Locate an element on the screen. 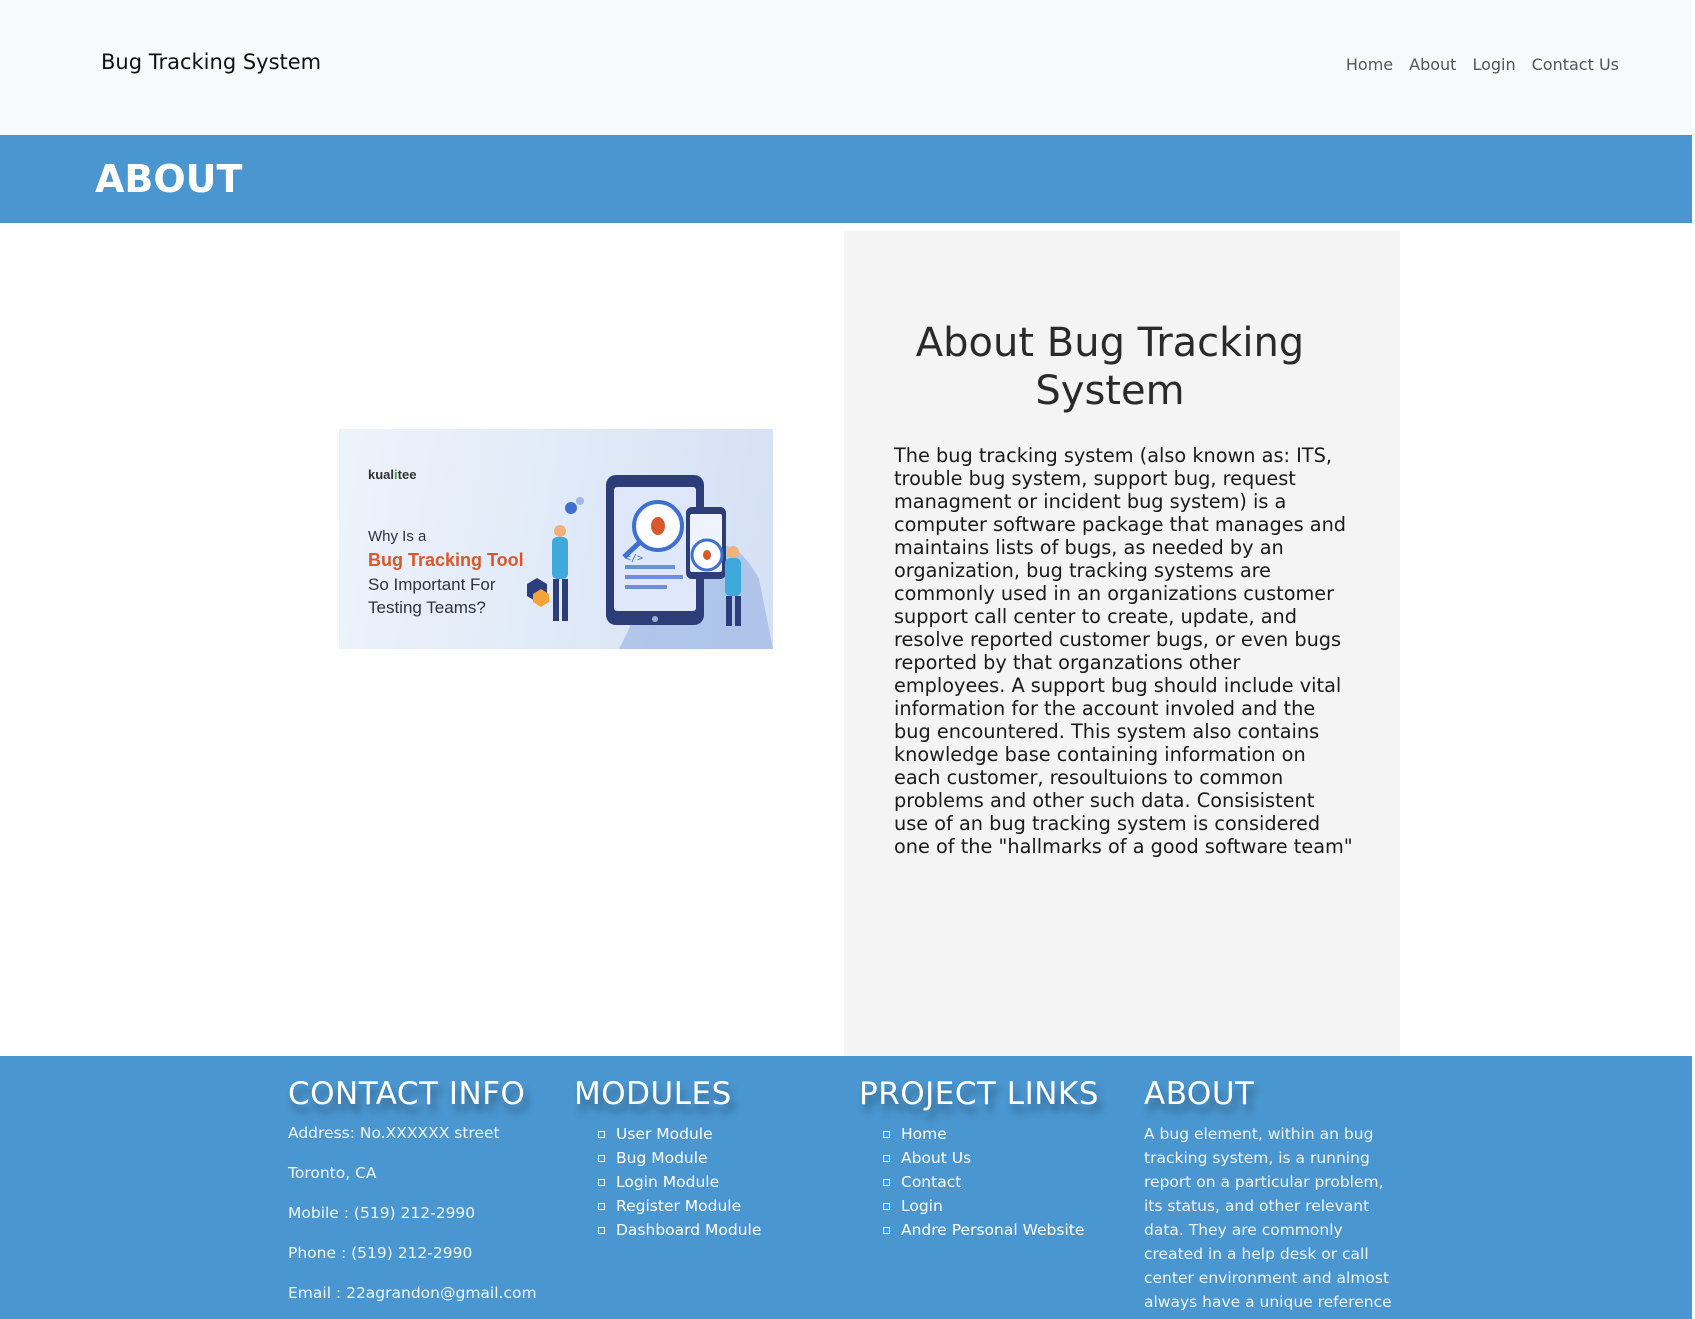 The width and height of the screenshot is (1695, 1319). tablet-bug-icon: </> is located at coordinates (650, 562).